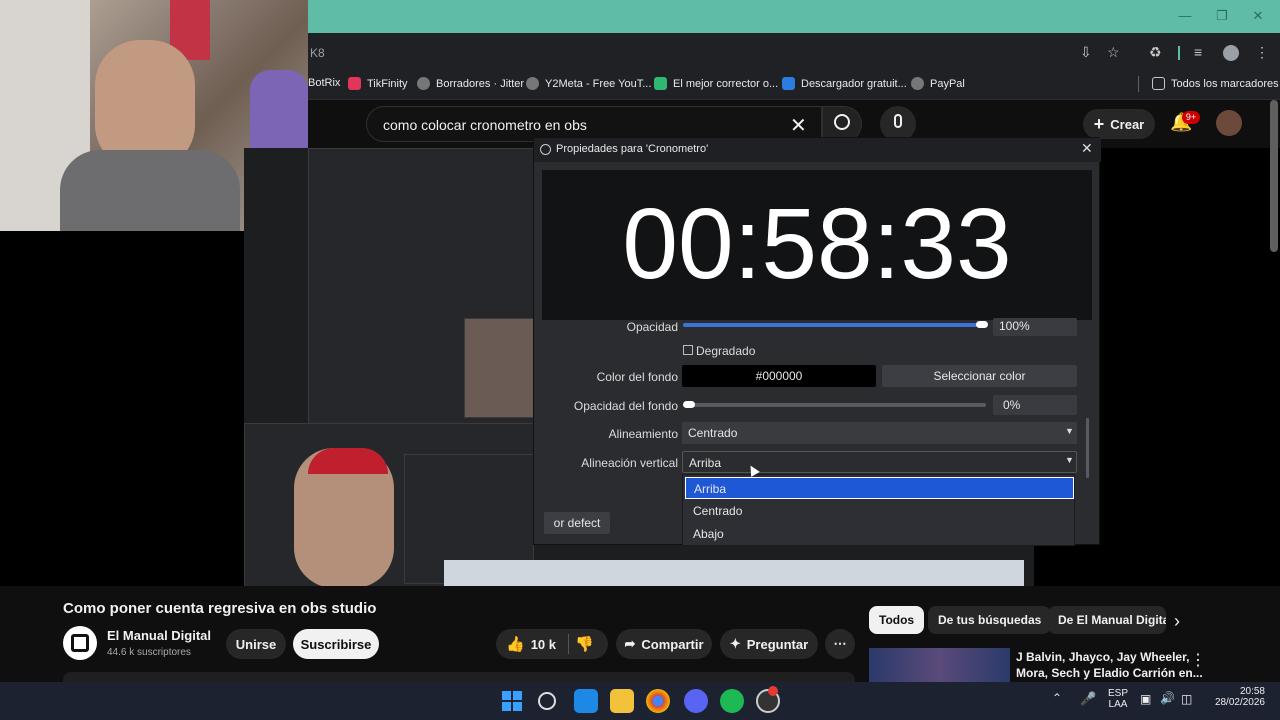  I want to click on subscribe-button: Suscribirse, so click(336, 644).